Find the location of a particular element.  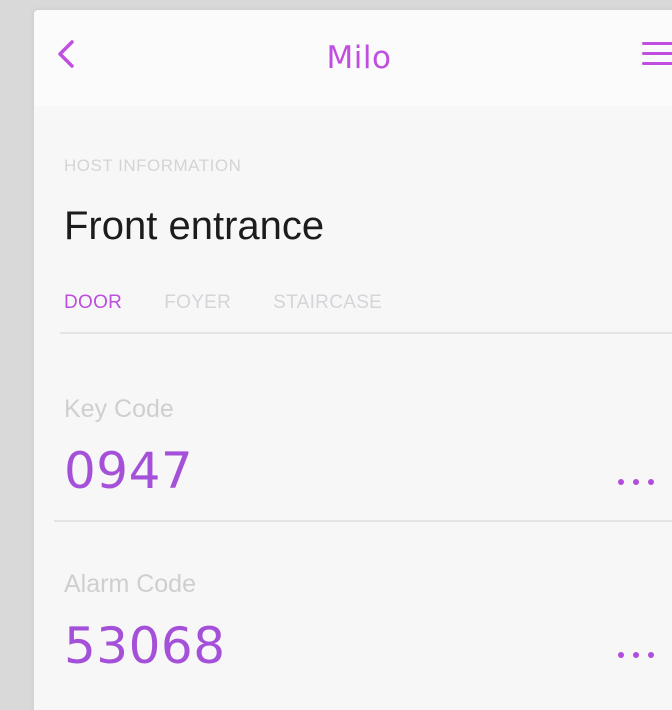

key-code-more-button is located at coordinates (636, 482).